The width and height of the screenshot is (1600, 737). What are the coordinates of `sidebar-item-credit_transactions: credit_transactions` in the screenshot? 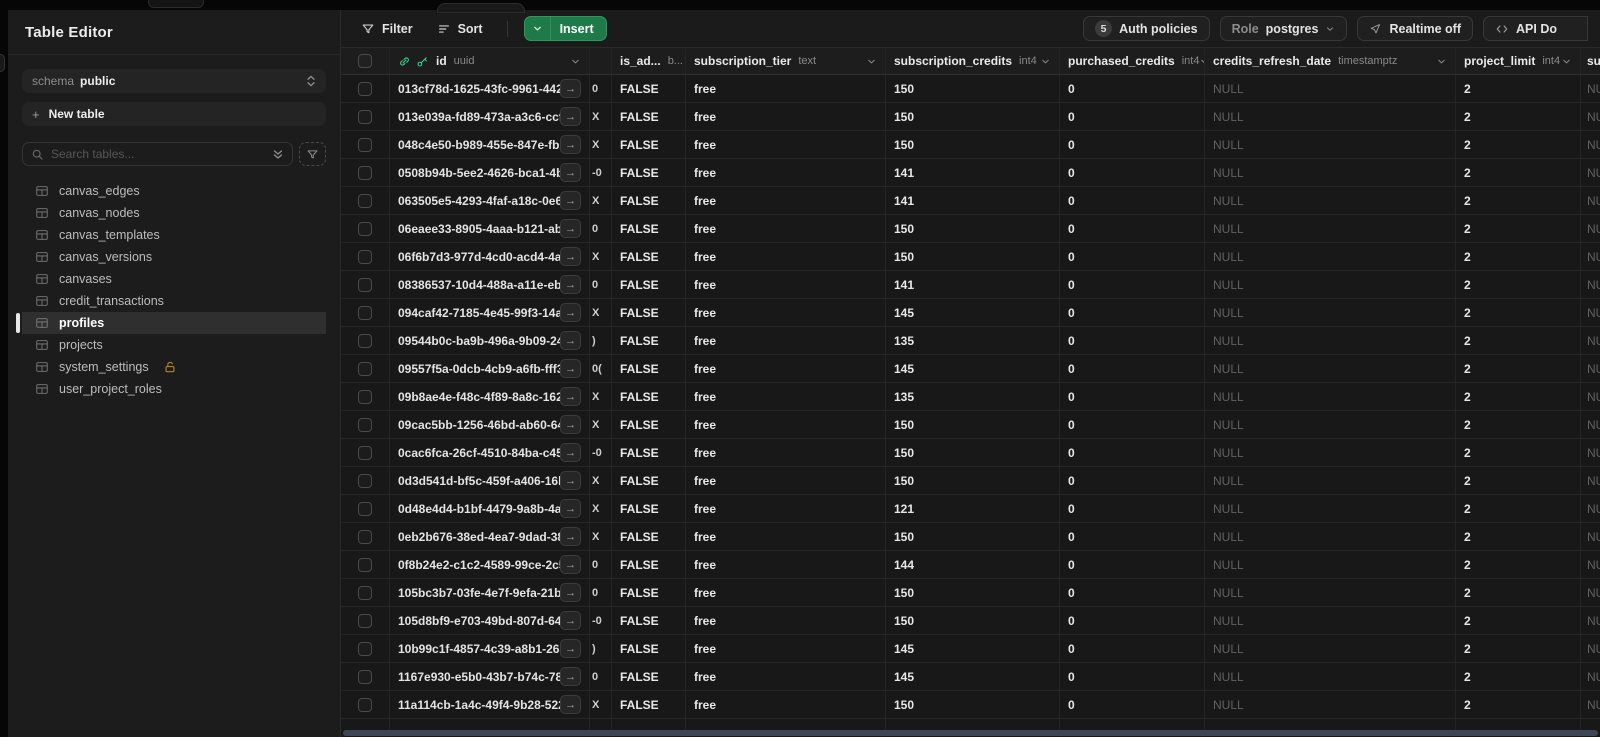 It's located at (174, 301).